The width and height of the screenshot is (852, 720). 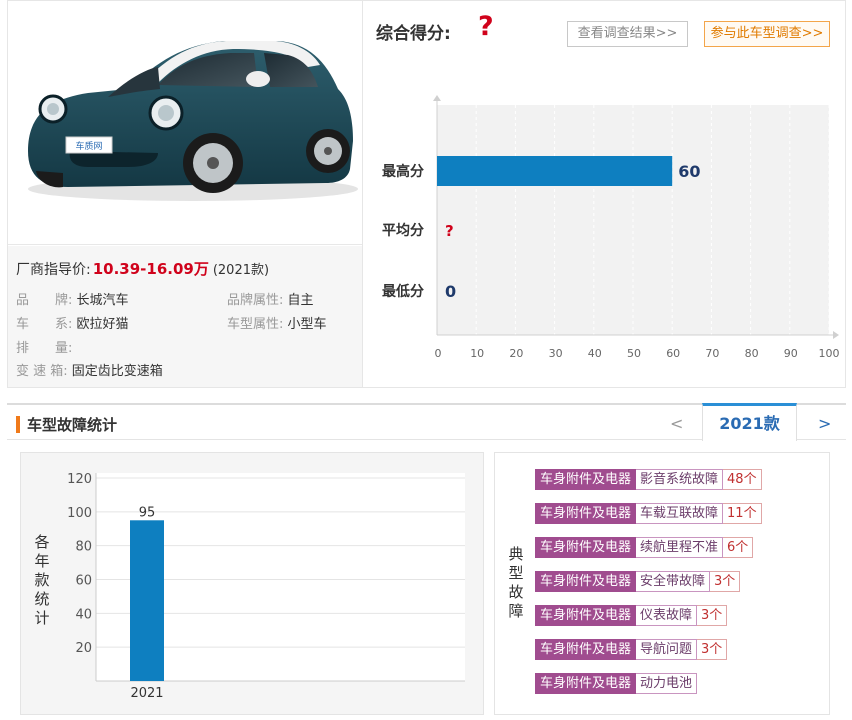 I want to click on y-axis-arrow, so click(x=437, y=98).